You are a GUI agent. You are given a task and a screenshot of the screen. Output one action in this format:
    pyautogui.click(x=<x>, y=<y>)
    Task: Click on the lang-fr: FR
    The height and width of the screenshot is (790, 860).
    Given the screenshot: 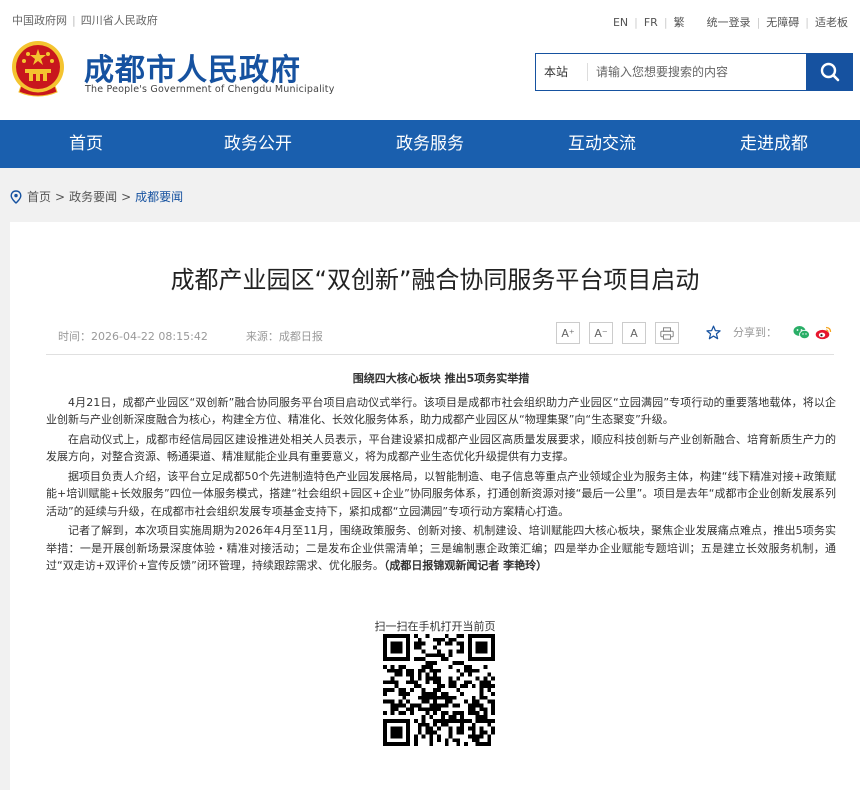 What is the action you would take?
    pyautogui.click(x=651, y=22)
    